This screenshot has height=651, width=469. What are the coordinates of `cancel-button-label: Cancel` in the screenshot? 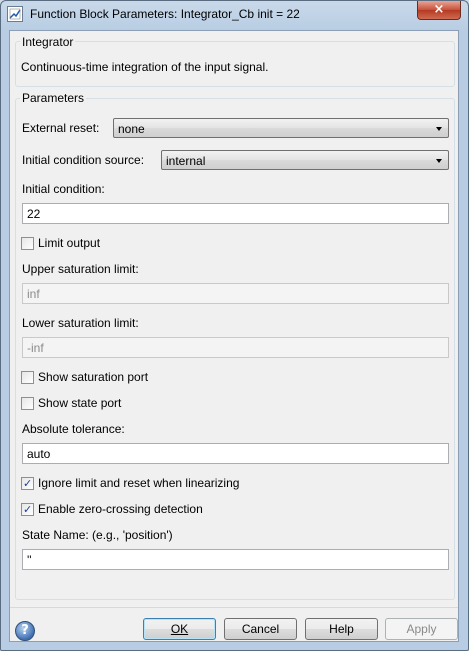 It's located at (260, 629).